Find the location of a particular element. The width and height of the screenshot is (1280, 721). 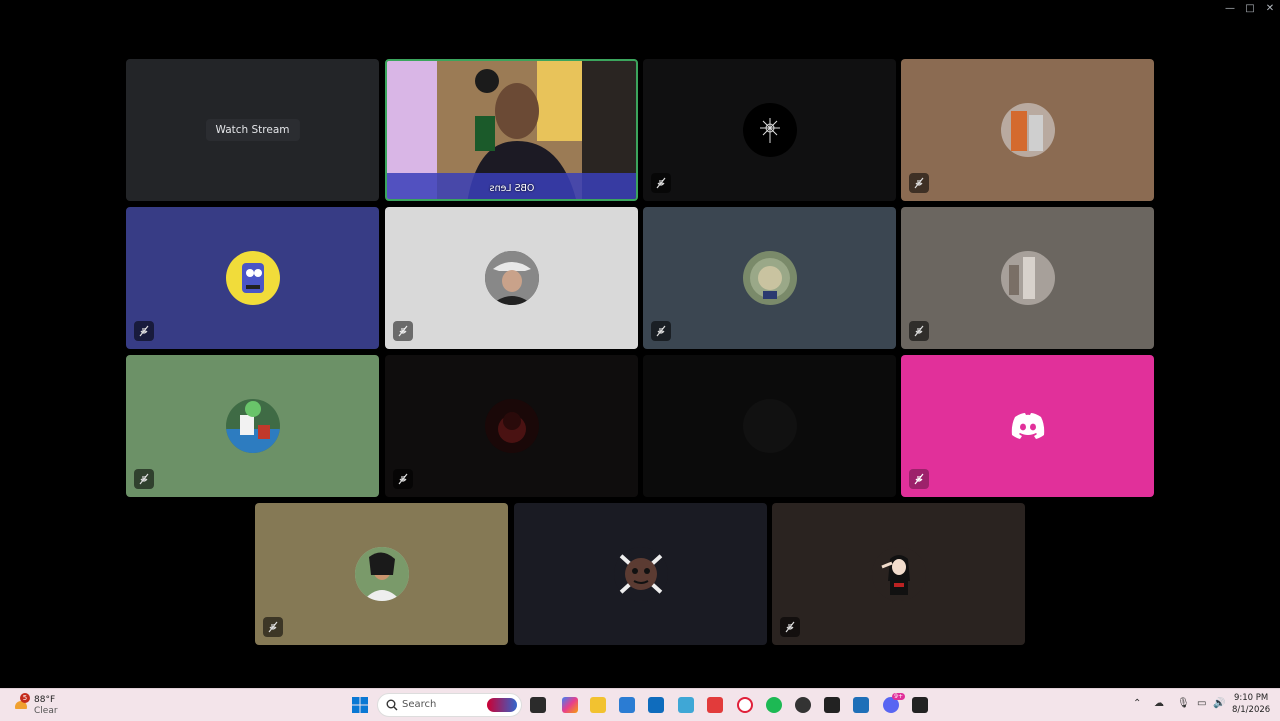

weather-widget: 5 88°F Clear is located at coordinates (42, 705).